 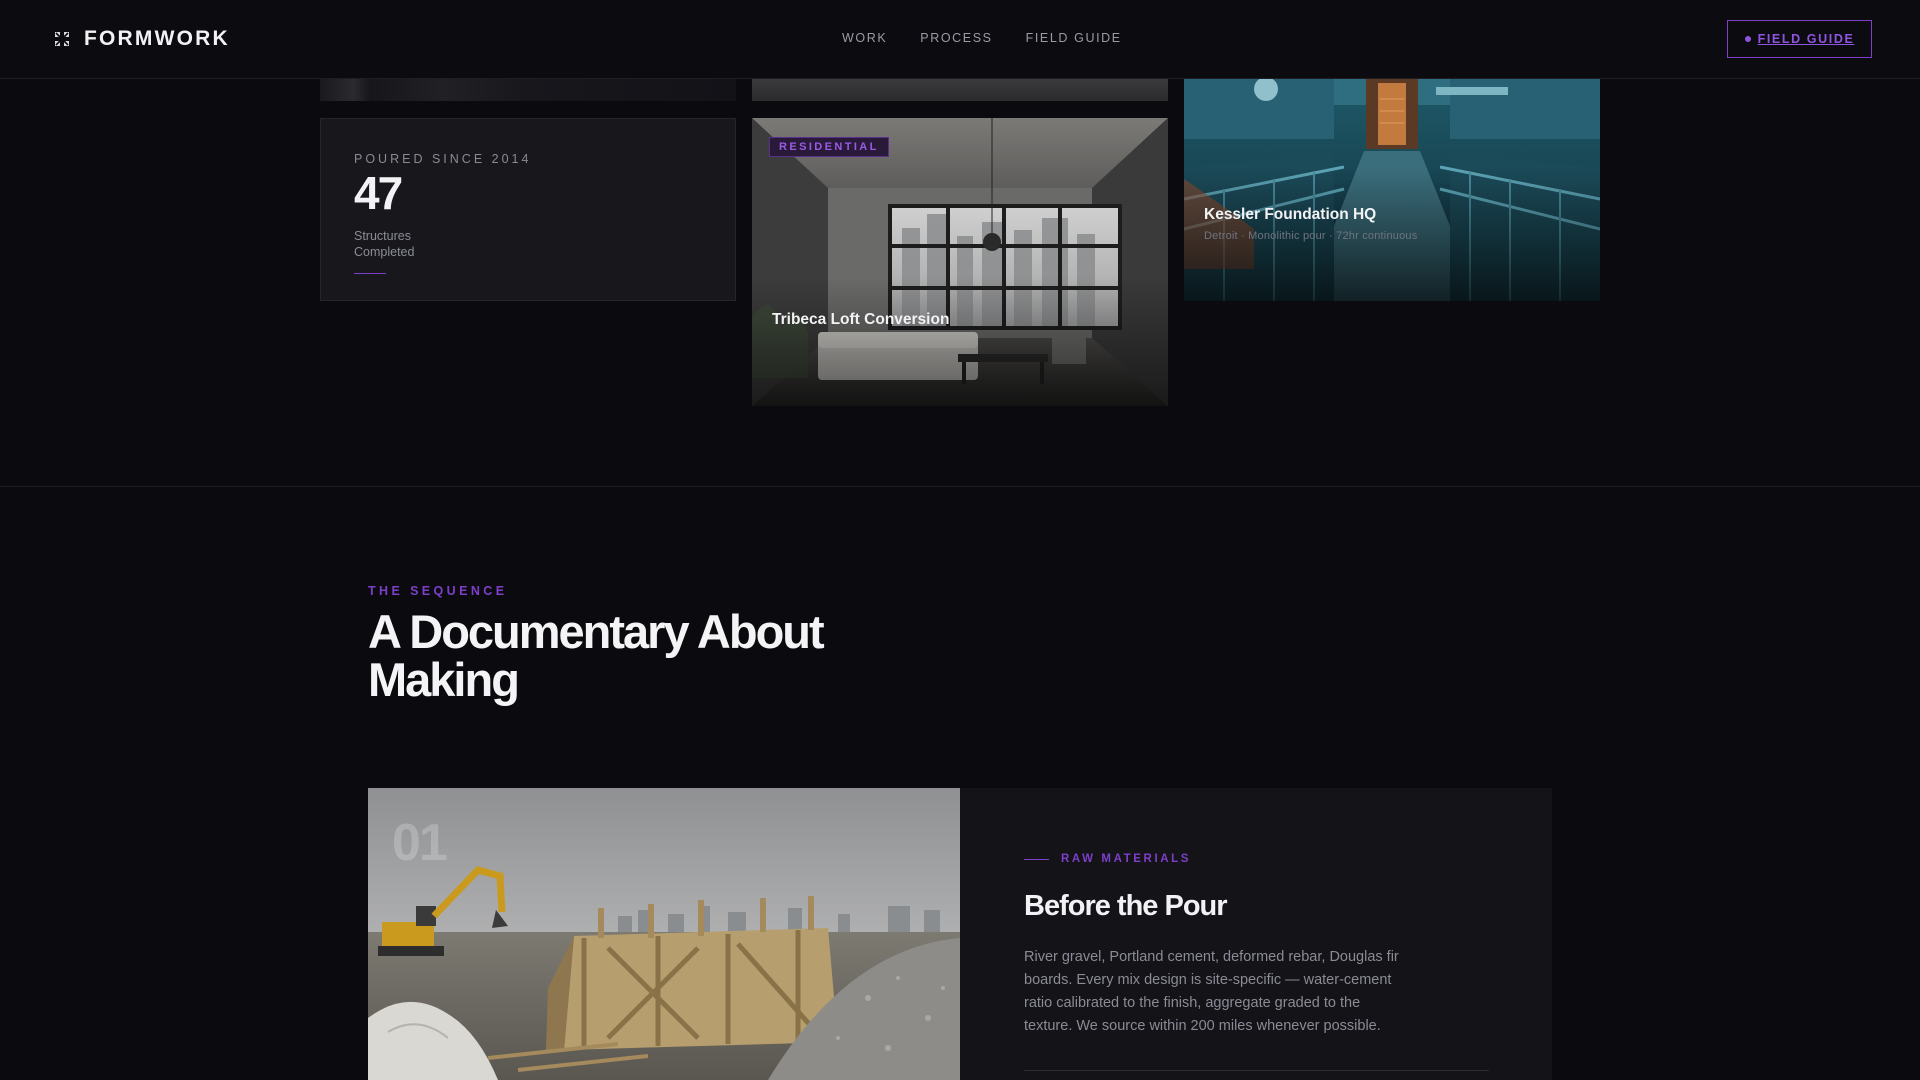 What do you see at coordinates (1806, 39) in the screenshot?
I see `field-guide-button-label: FIELD GUIDE` at bounding box center [1806, 39].